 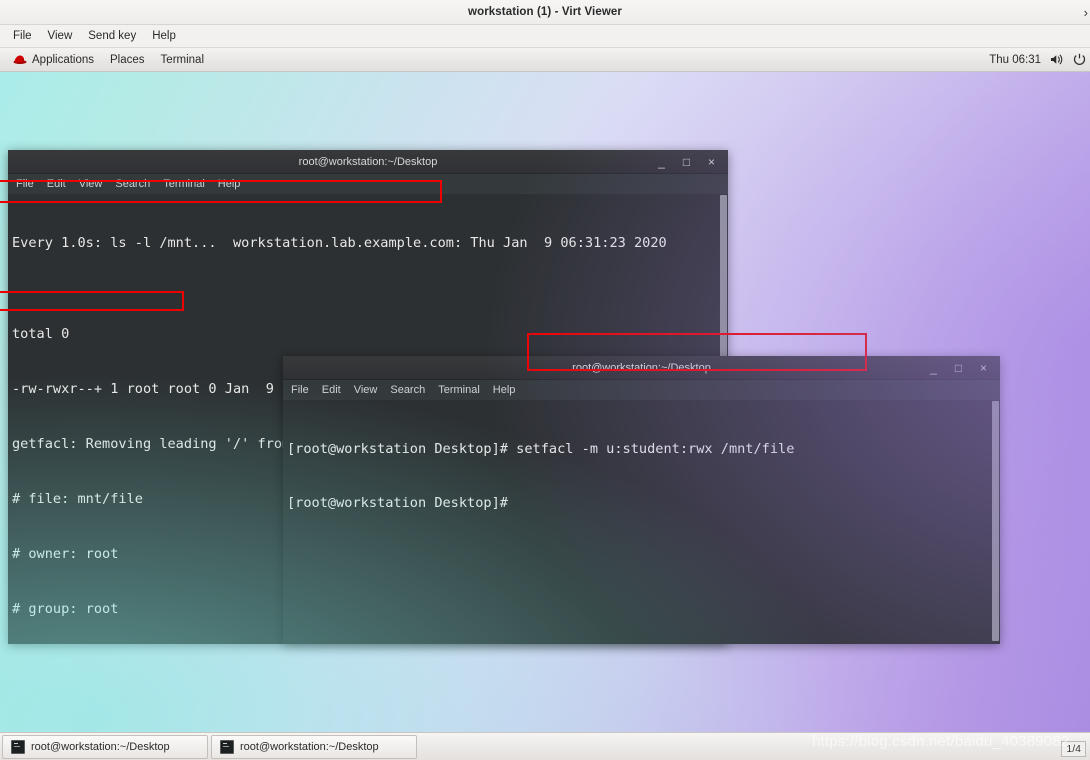 What do you see at coordinates (95, 184) in the screenshot?
I see `terminal-one-menu-view: View` at bounding box center [95, 184].